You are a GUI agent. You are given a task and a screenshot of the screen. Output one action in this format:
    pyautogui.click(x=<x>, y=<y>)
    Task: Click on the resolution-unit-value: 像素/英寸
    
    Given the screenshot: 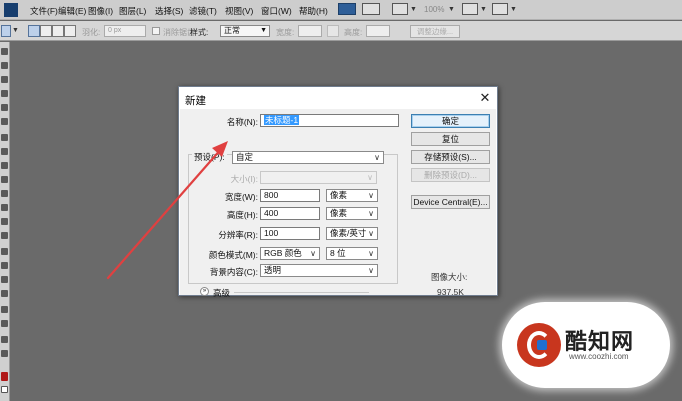 What is the action you would take?
    pyautogui.click(x=348, y=233)
    